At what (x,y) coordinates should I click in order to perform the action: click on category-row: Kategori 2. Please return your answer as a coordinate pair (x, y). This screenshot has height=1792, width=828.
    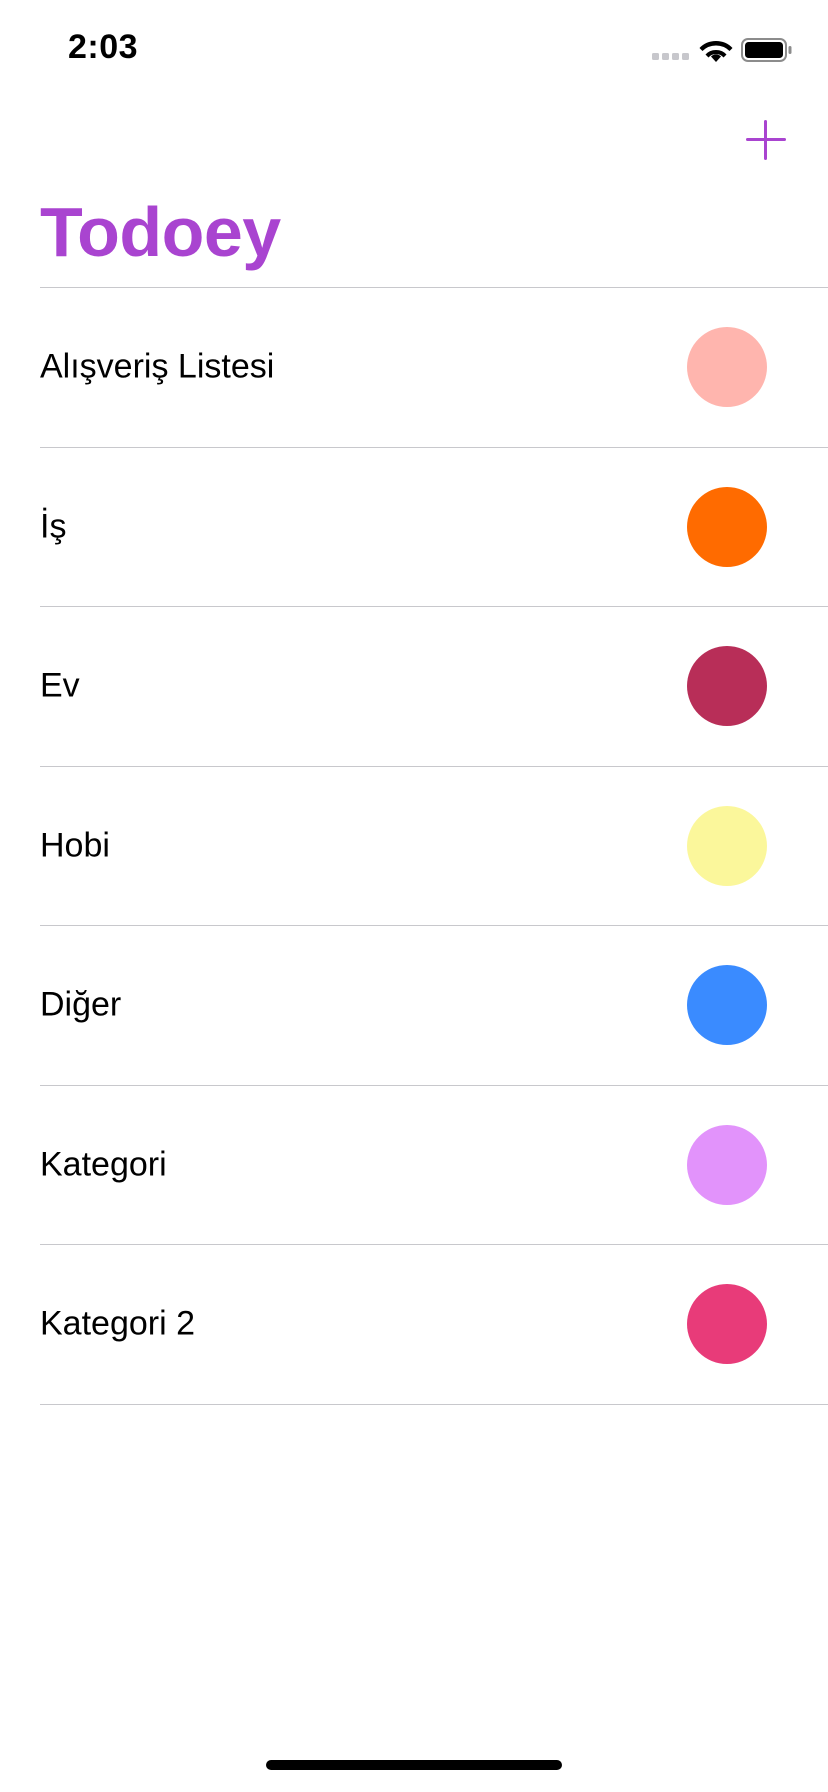
    Looking at the image, I should click on (434, 1325).